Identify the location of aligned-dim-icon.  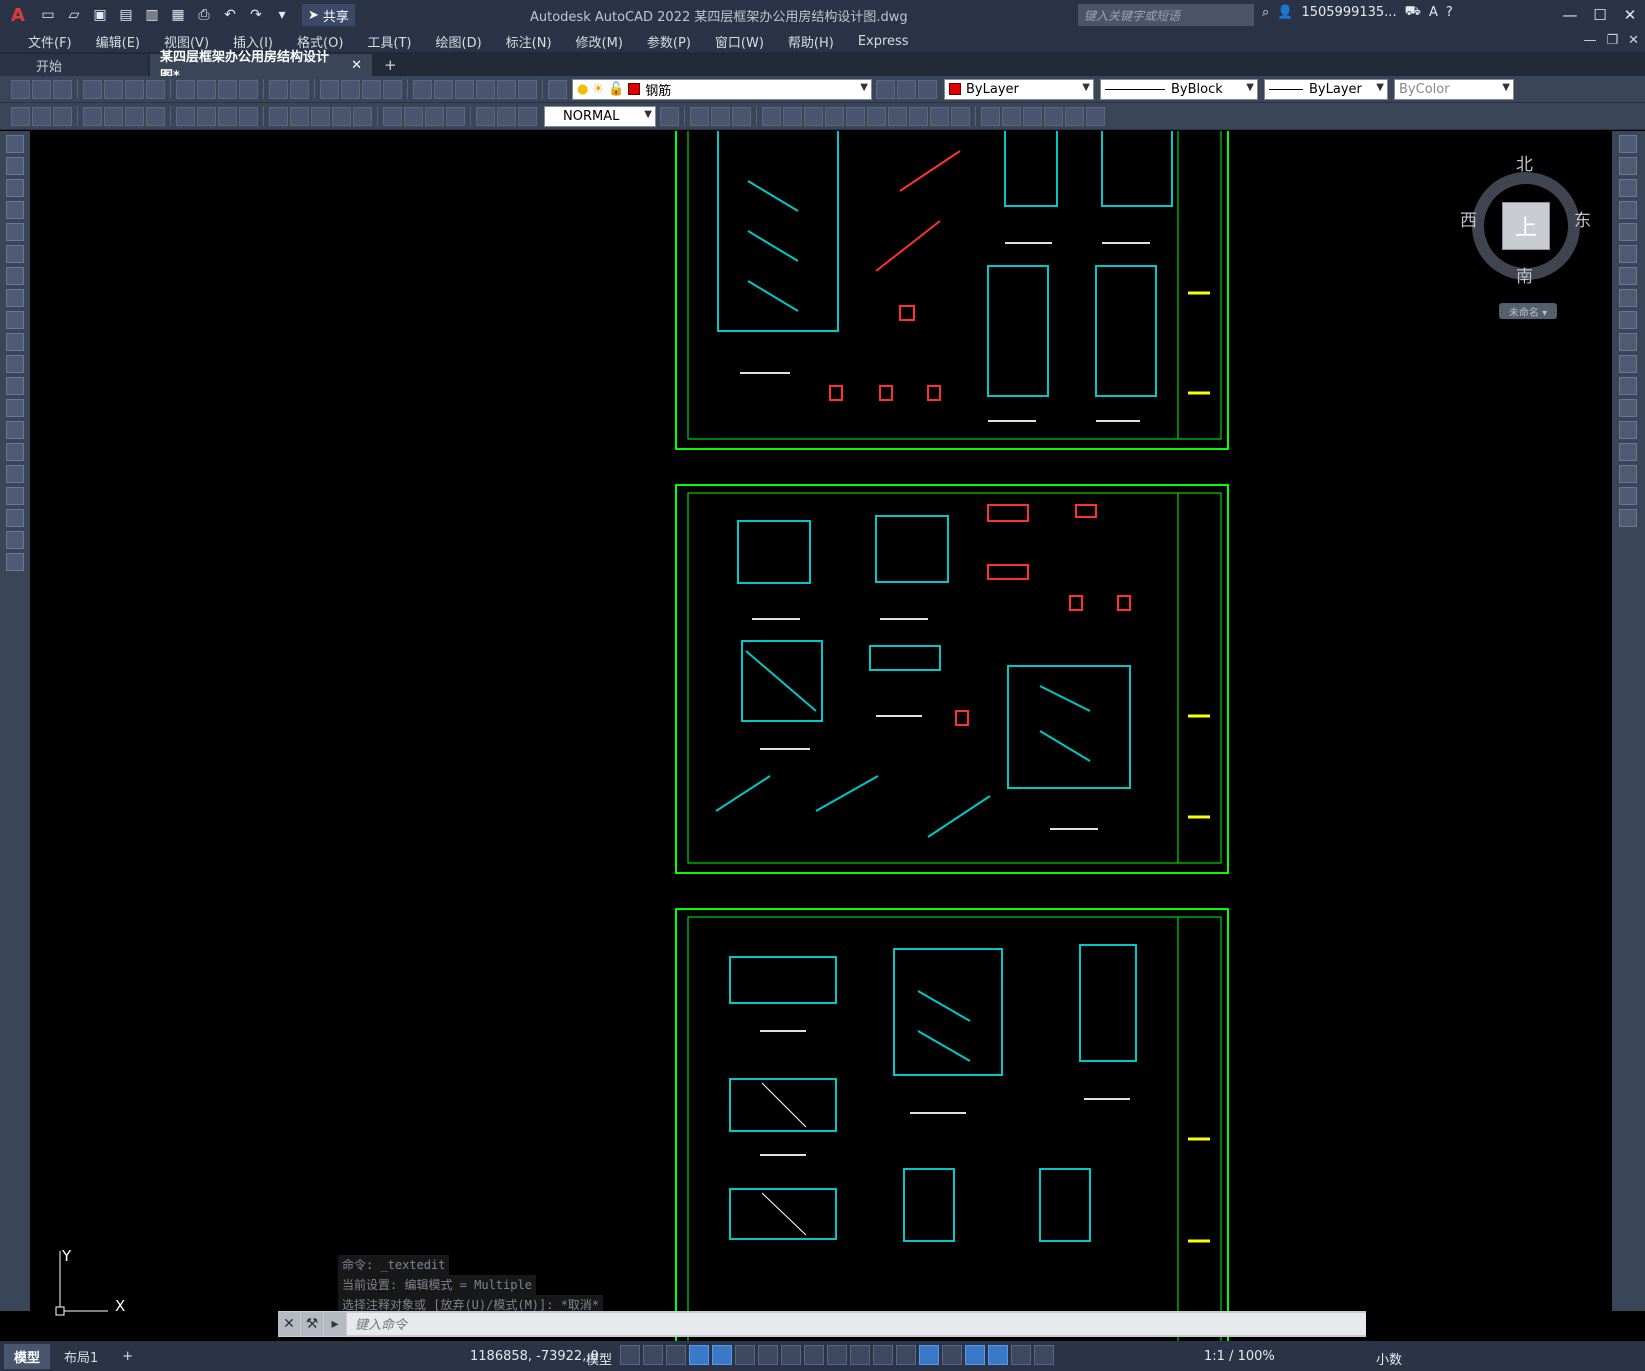
(113, 116).